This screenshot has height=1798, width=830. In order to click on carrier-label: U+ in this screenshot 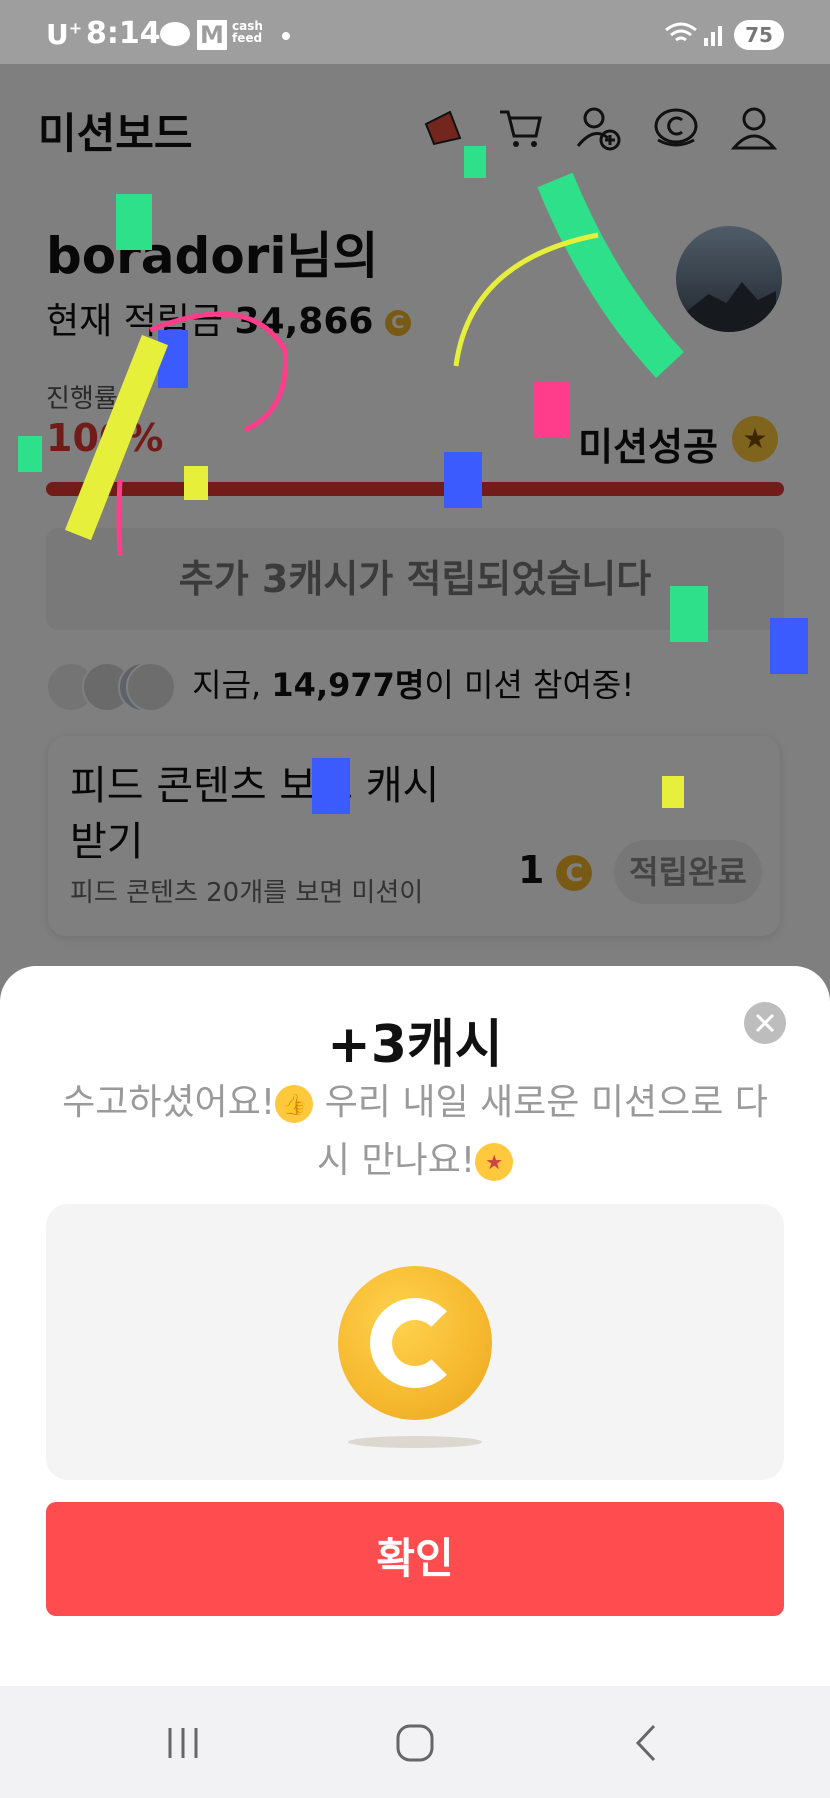, I will do `click(64, 34)`.